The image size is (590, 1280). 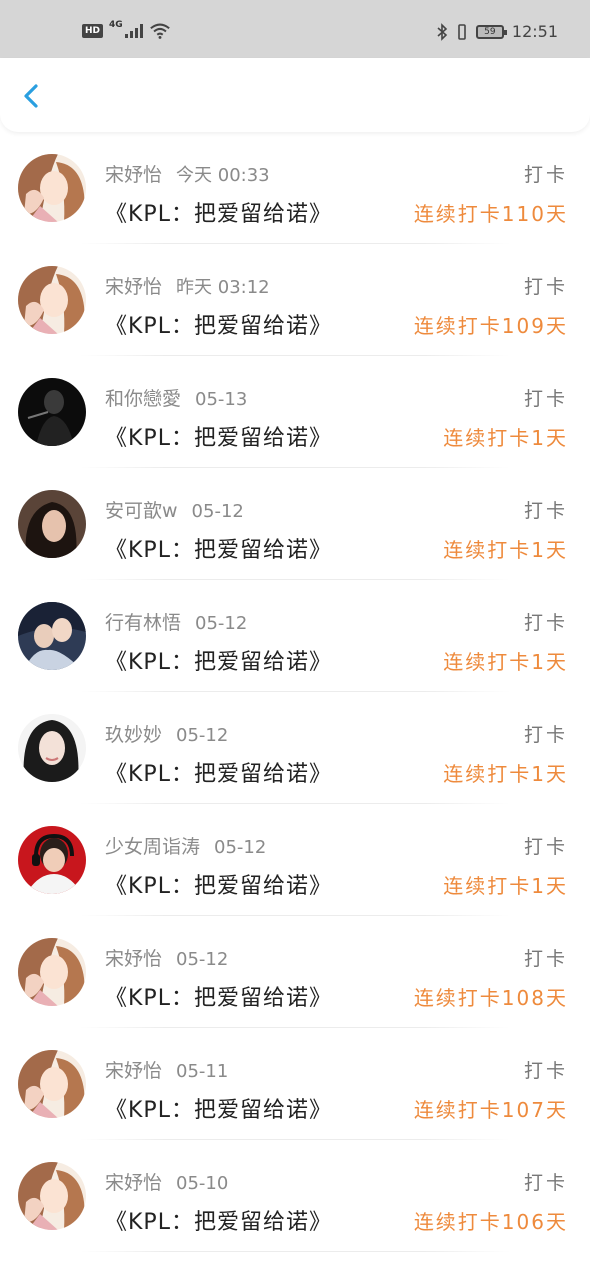 What do you see at coordinates (491, 31) in the screenshot?
I see `battery-icon: 59` at bounding box center [491, 31].